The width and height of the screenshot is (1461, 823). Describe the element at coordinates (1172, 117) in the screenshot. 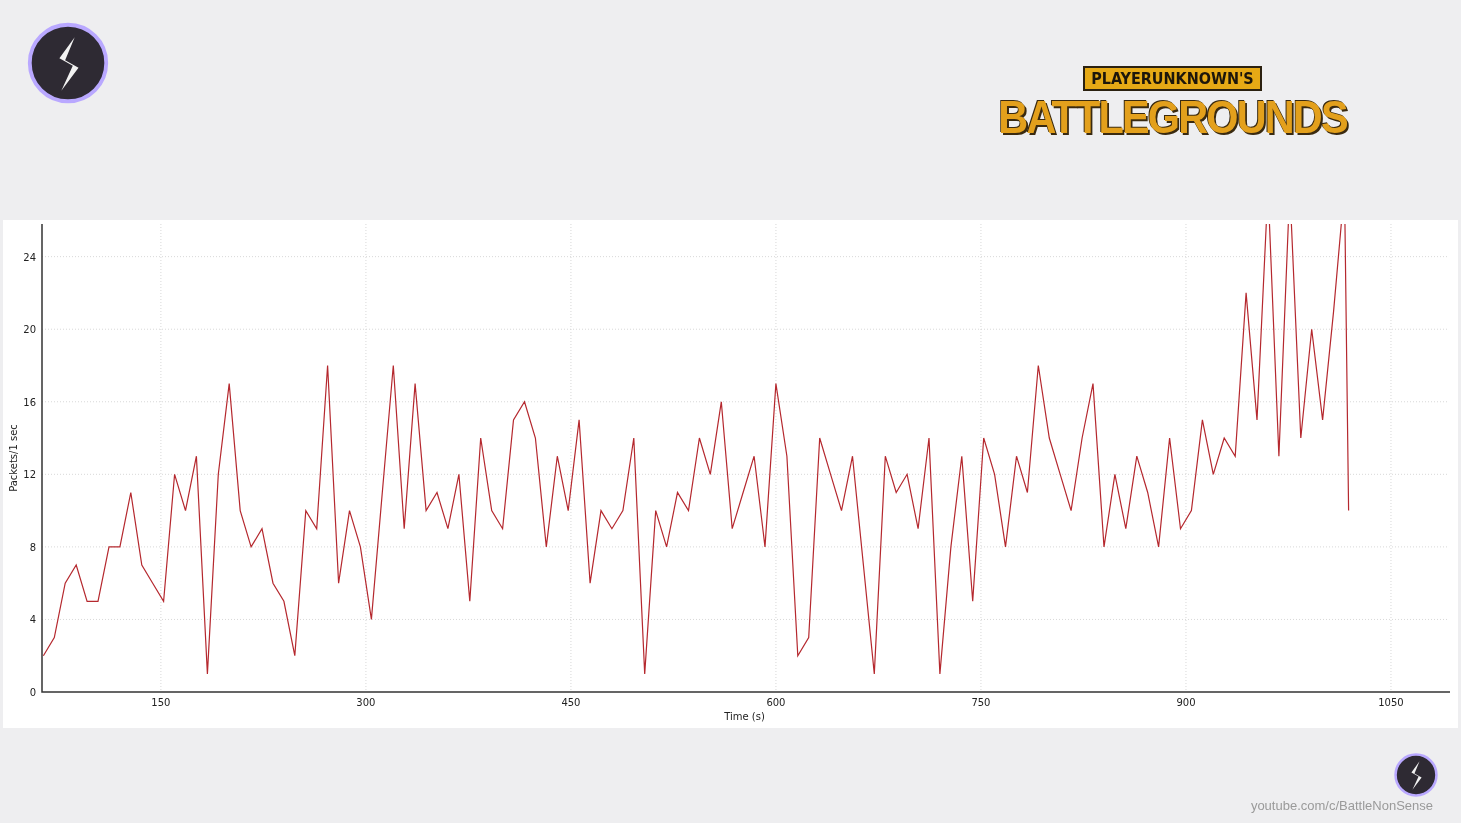

I see `game-logo-title: BATTLEGROUNDS` at that location.